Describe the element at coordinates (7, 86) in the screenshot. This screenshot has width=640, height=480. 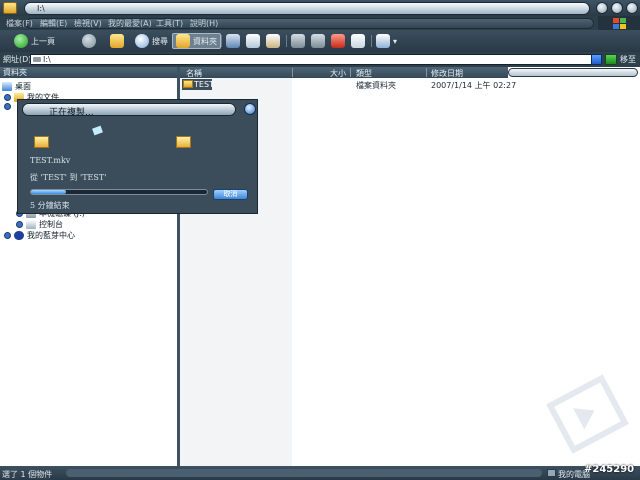
I see `desktop-icon` at that location.